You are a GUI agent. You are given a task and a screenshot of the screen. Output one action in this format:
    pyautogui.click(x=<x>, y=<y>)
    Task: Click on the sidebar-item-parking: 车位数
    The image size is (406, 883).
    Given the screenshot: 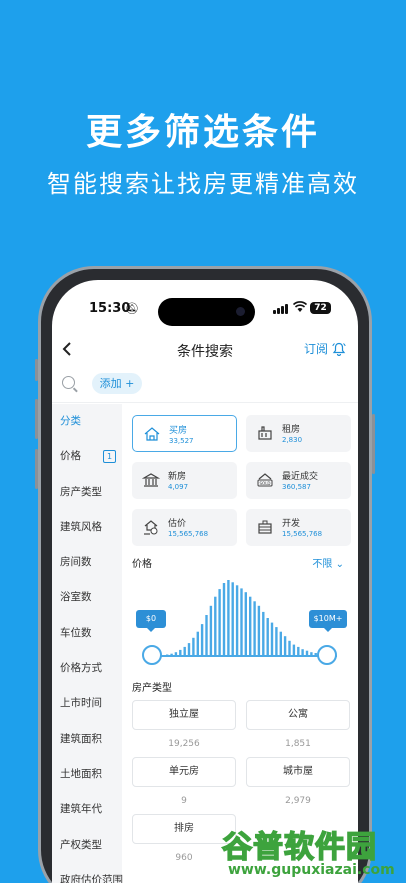 What is the action you would take?
    pyautogui.click(x=87, y=633)
    